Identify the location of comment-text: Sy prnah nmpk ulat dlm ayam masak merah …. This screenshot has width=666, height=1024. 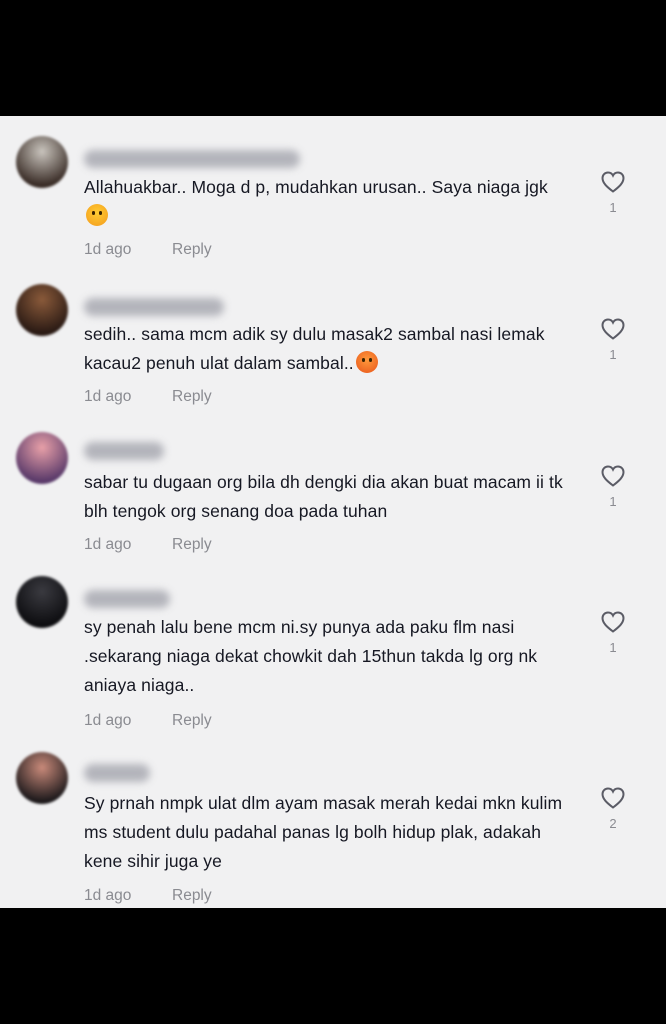
(323, 832).